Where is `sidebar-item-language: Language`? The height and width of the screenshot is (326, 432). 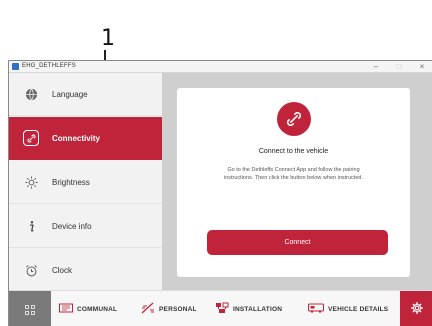 sidebar-item-language: Language is located at coordinates (85, 94).